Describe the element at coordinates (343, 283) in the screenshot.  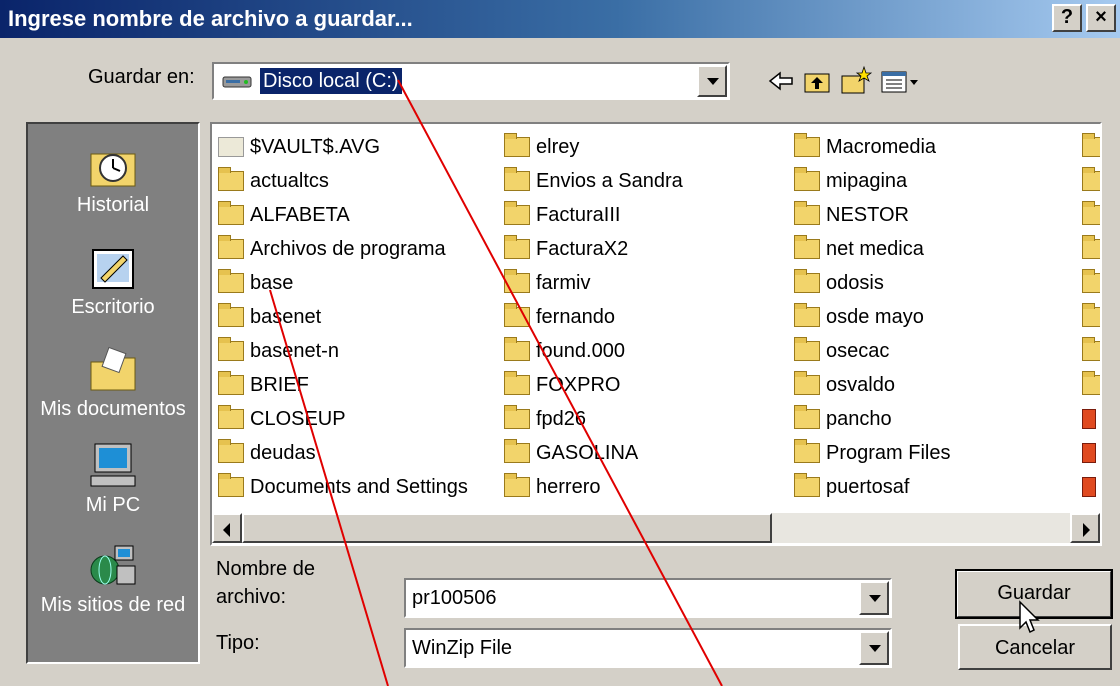
I see `list-item: base` at that location.